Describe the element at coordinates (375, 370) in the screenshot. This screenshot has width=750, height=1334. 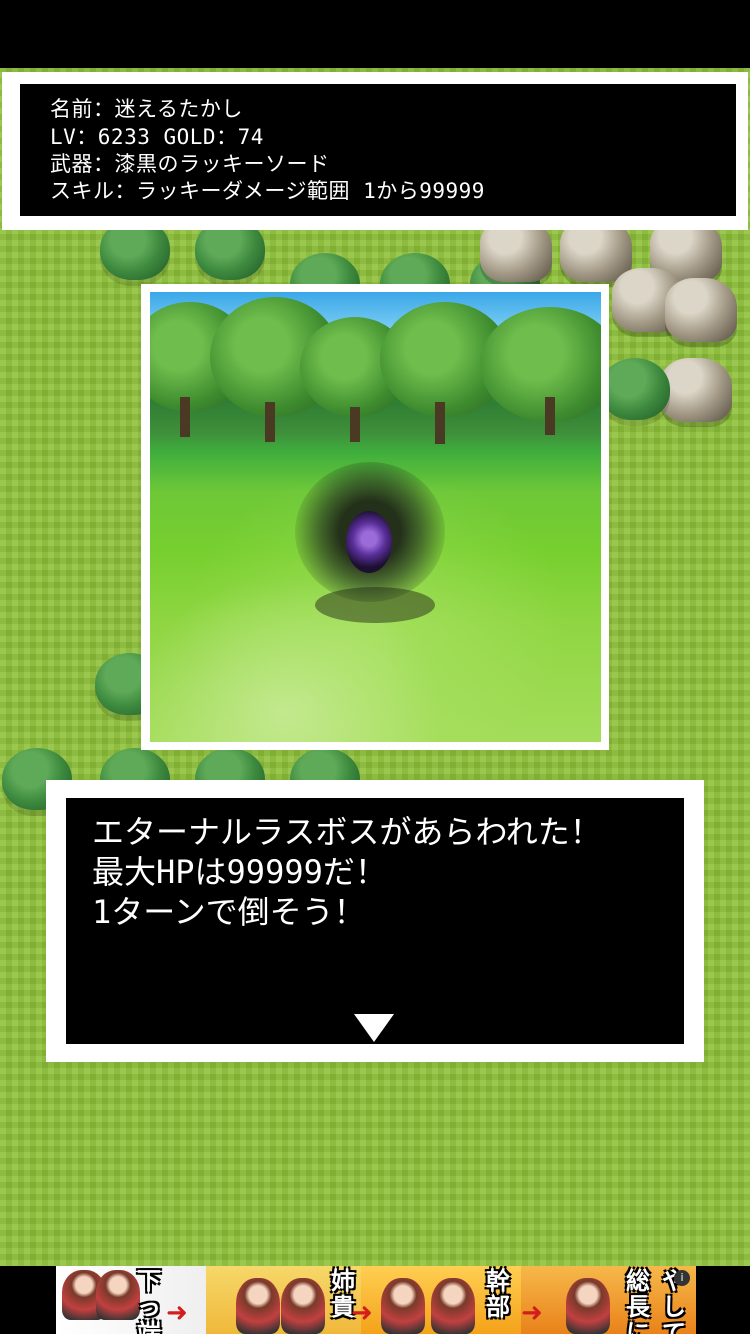
I see `forest-background` at that location.